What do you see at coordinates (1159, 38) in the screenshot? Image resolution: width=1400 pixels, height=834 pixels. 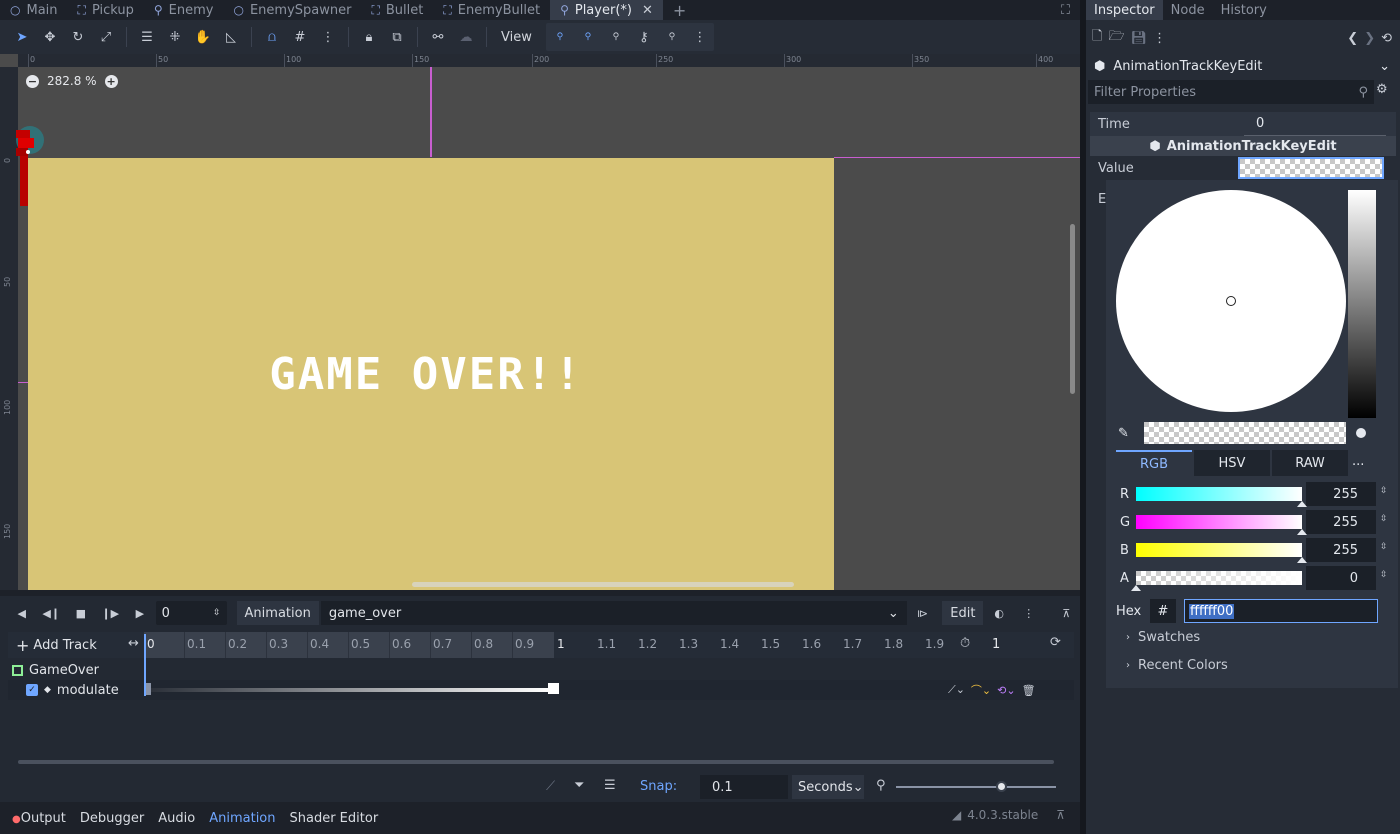 I see `kebab-menu-icon: ⋮` at bounding box center [1159, 38].